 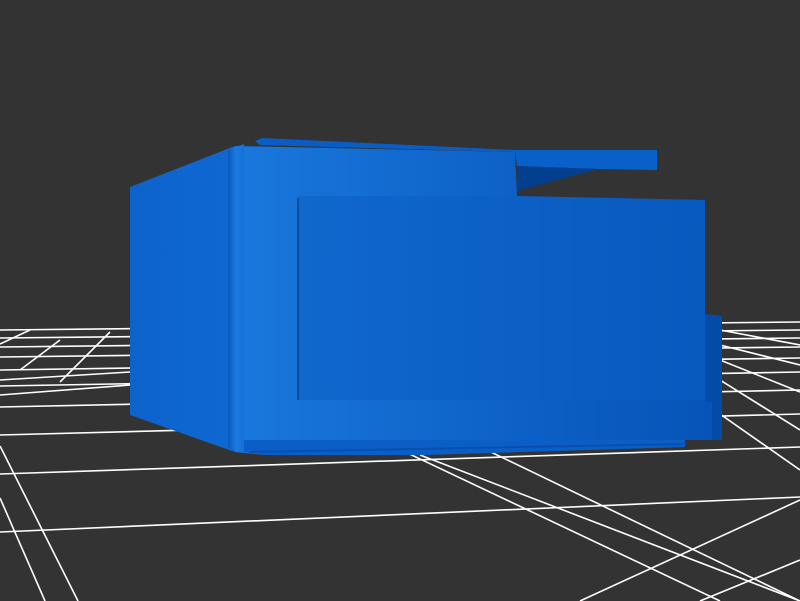 I want to click on box-corner-edge, so click(x=236, y=298).